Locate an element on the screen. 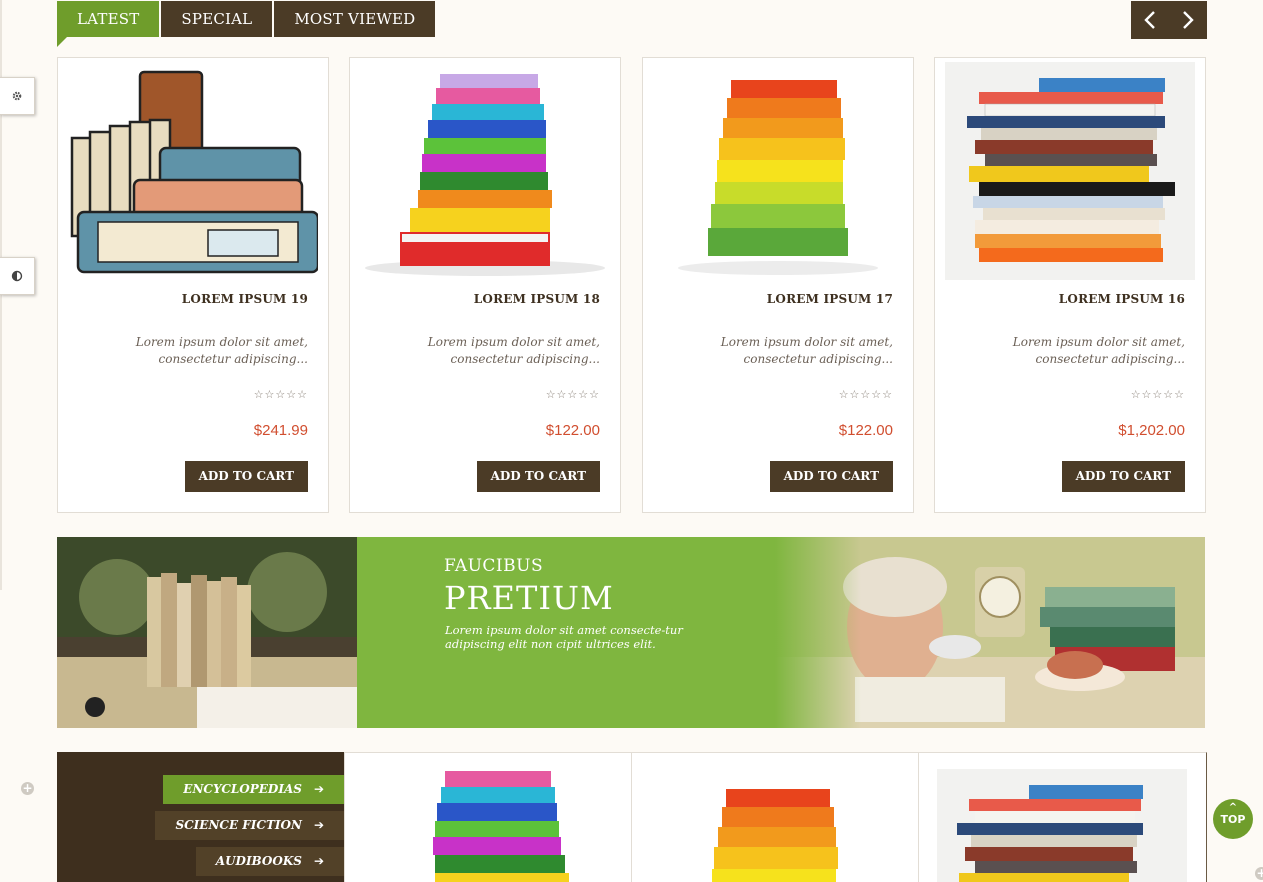 Image resolution: width=1263 pixels, height=882 pixels. product-tabs: LATEST SPECIAL MOST VIEWED is located at coordinates (247, 24).